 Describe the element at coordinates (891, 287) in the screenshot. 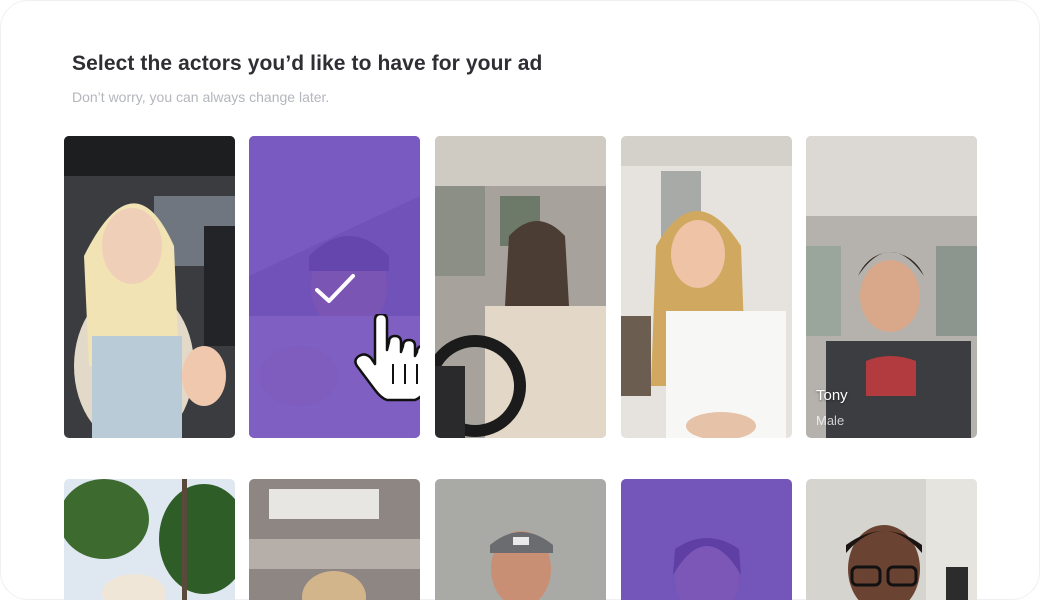

I see `actor-card: Tony Male` at that location.